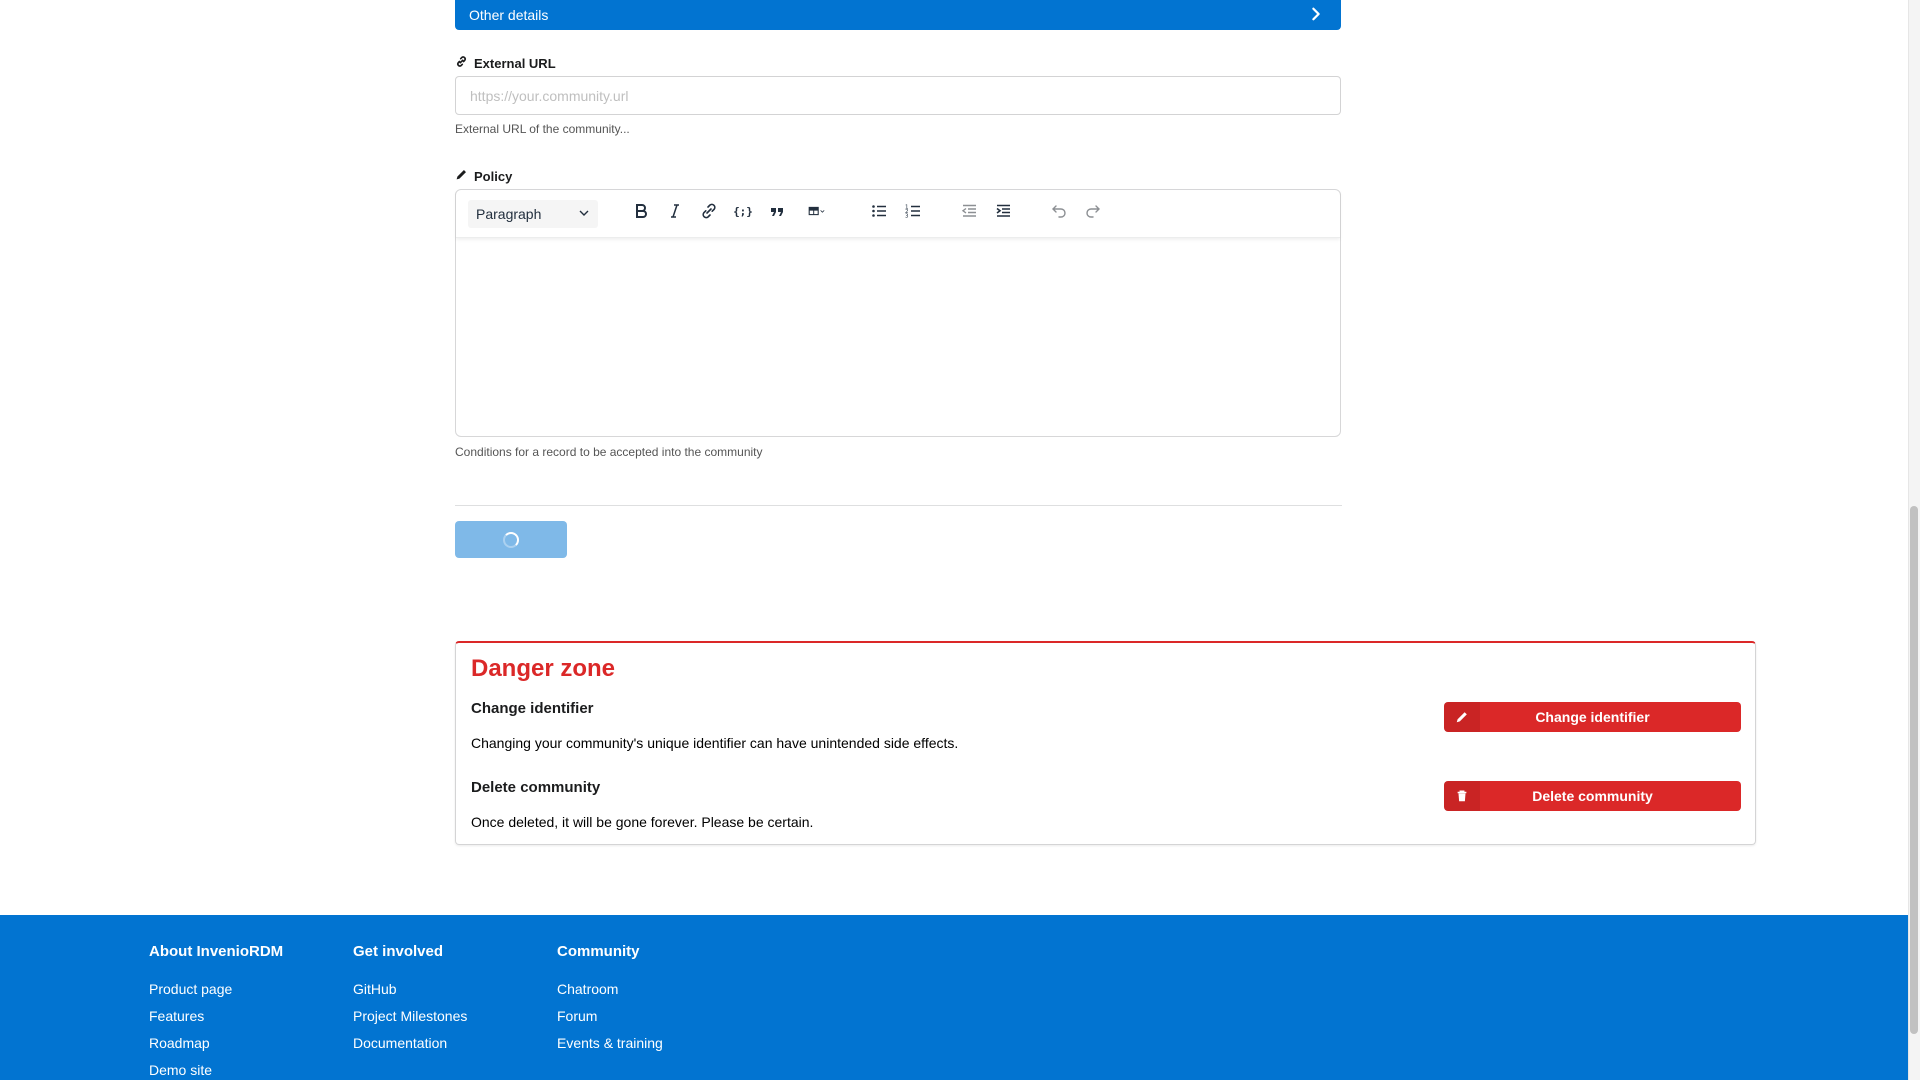 Image resolution: width=1920 pixels, height=1084 pixels. I want to click on table-icon, so click(817, 213).